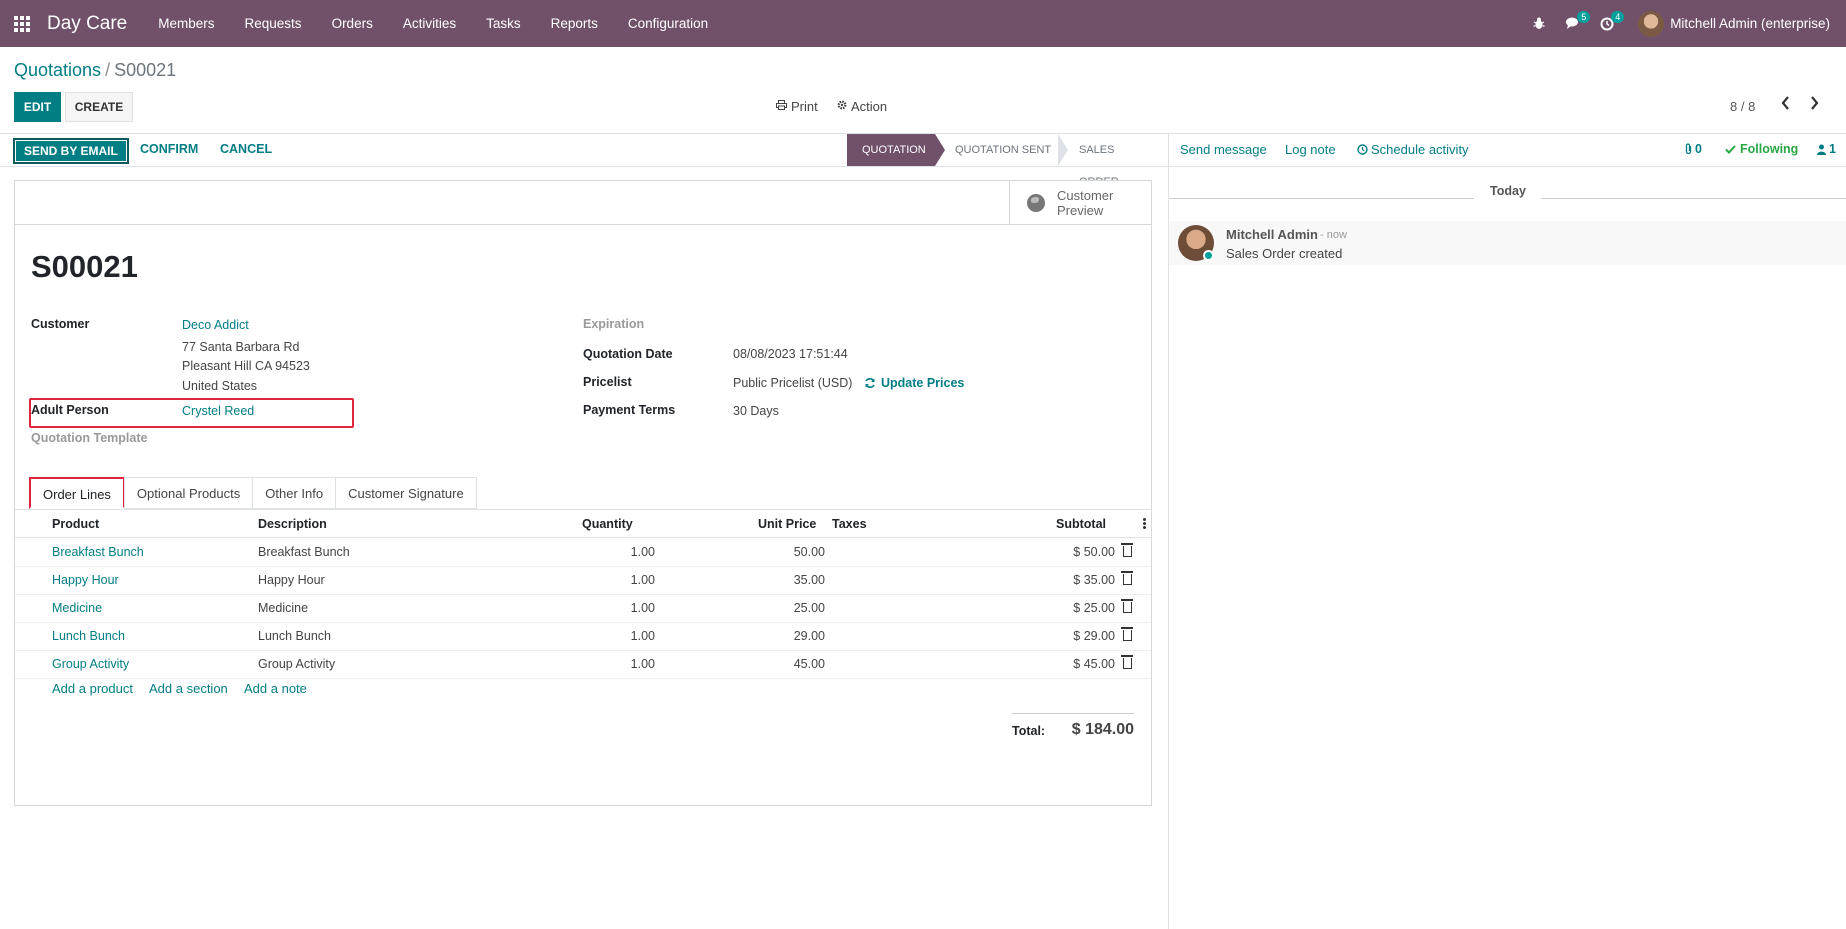 The image size is (1846, 929). I want to click on row-description: Happy Hour, so click(291, 580).